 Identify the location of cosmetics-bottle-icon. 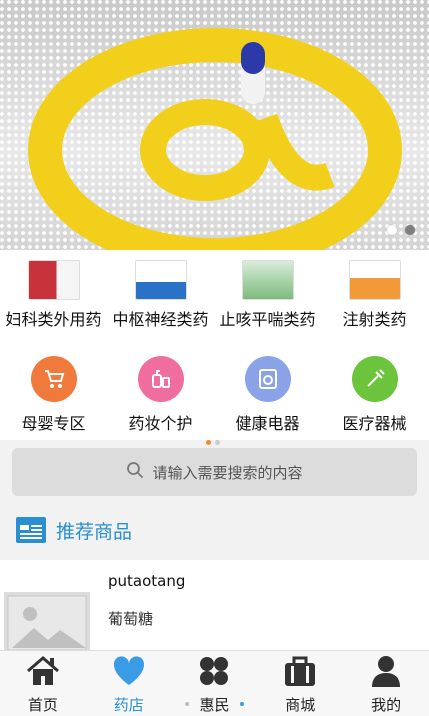
(160, 379).